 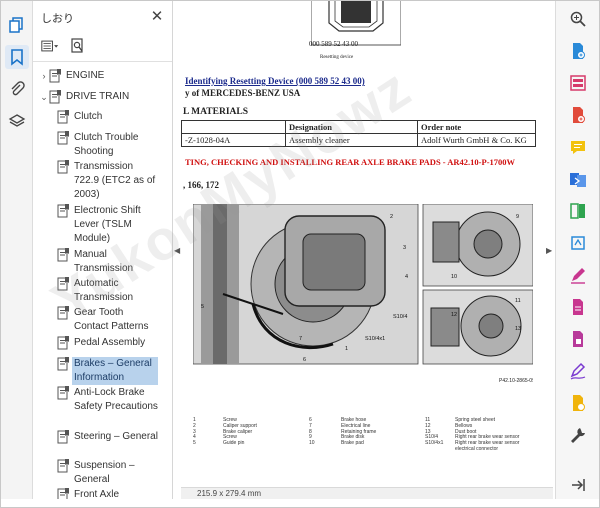 I want to click on table-header: Designation, so click(x=351, y=127).